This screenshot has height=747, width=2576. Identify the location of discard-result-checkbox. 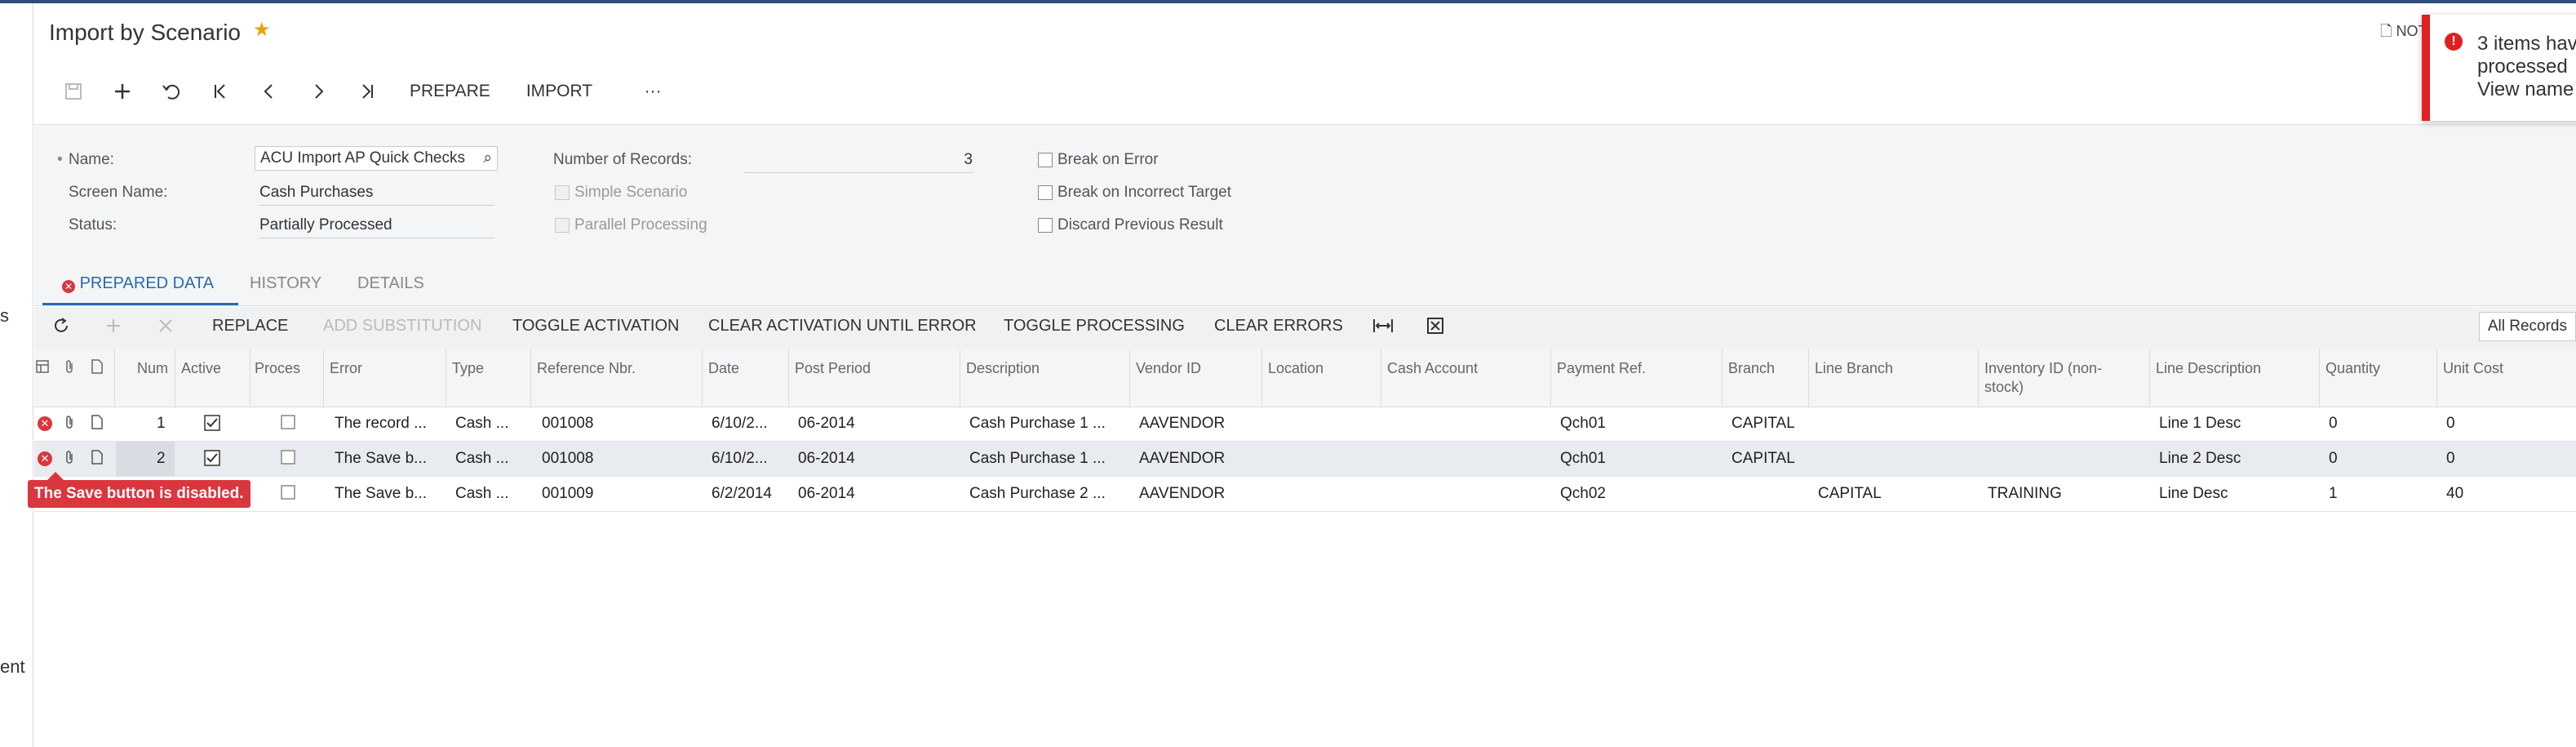
(1045, 225).